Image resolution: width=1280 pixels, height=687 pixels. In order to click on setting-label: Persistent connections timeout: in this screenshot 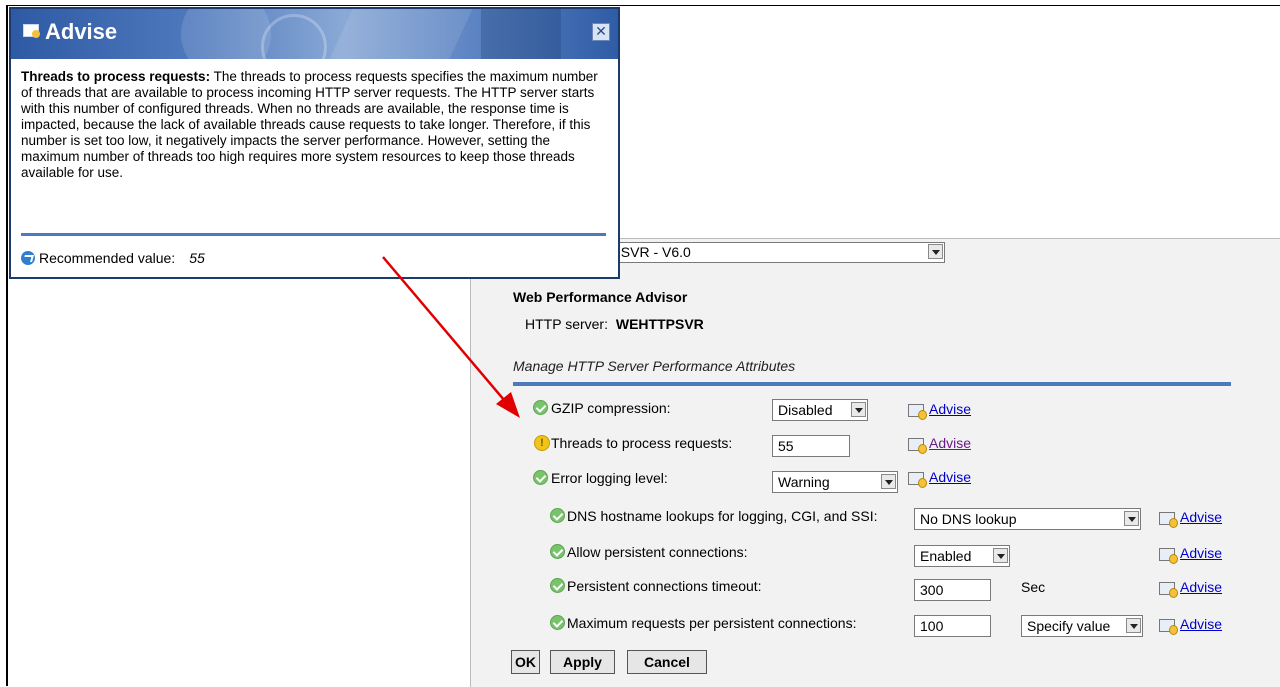, I will do `click(664, 586)`.